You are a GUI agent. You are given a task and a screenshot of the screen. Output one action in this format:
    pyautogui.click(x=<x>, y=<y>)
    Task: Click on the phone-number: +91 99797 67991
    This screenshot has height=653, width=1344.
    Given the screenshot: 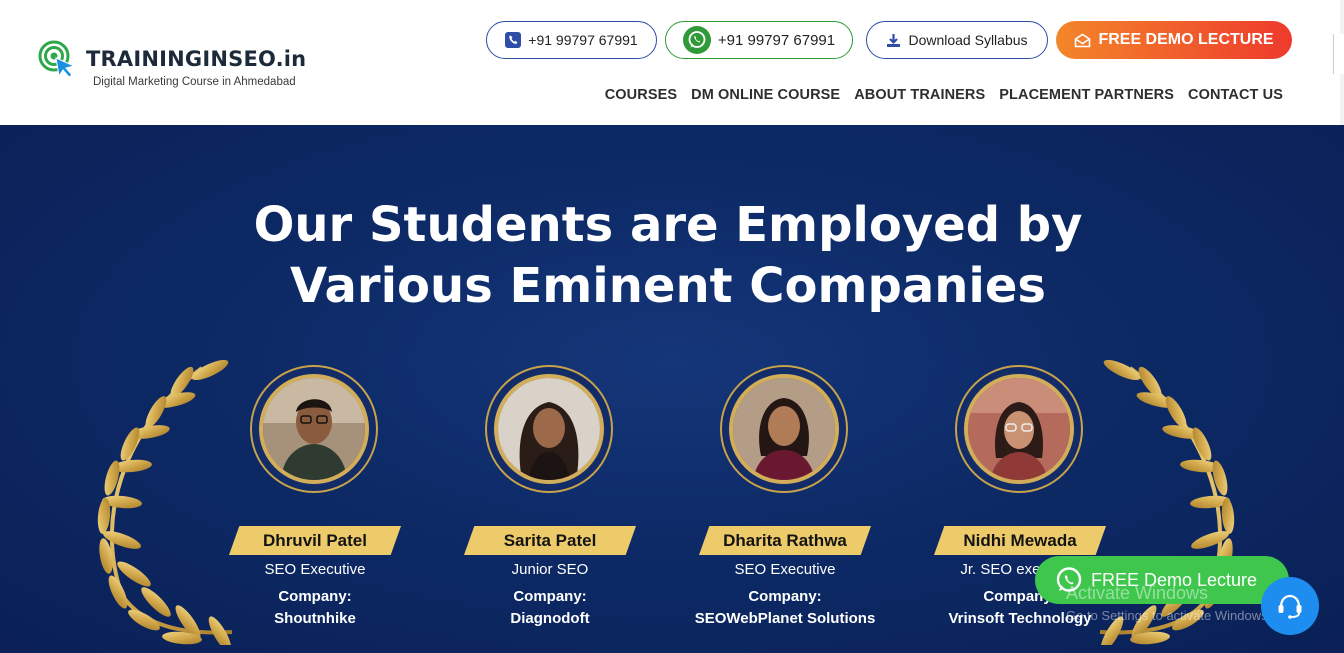 What is the action you would take?
    pyautogui.click(x=583, y=40)
    